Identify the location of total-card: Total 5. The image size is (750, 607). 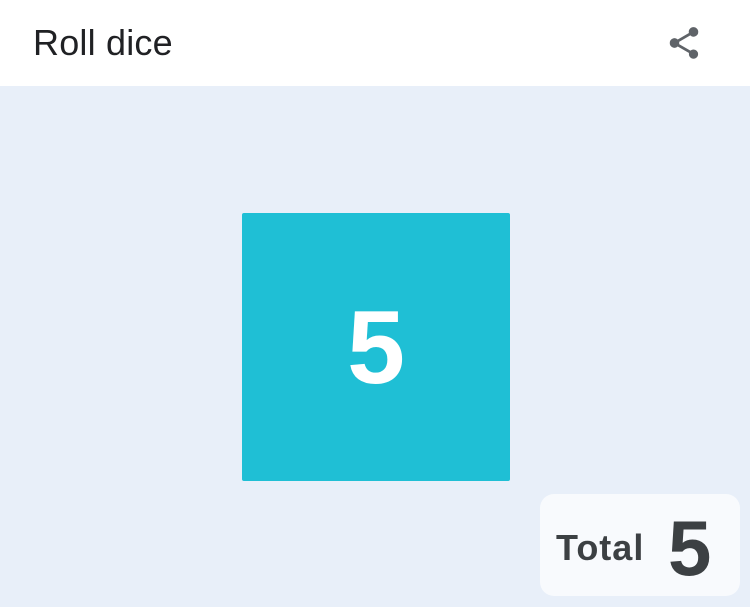
(640, 545).